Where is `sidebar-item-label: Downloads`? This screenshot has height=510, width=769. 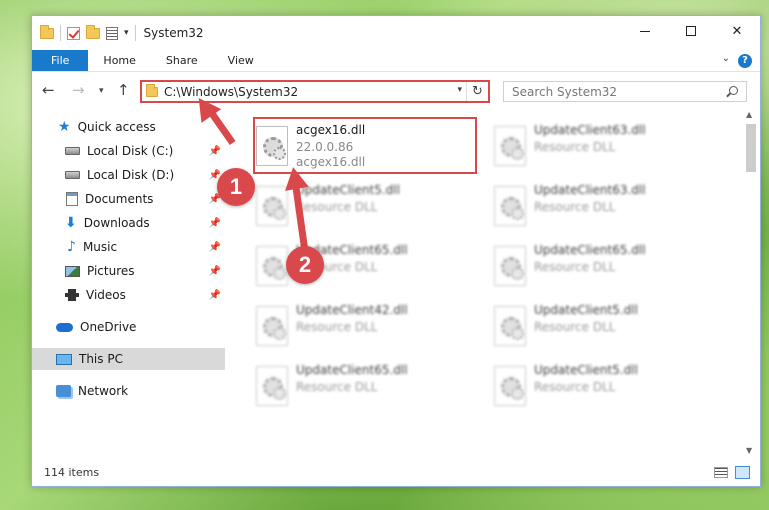 sidebar-item-label: Downloads is located at coordinates (116, 223).